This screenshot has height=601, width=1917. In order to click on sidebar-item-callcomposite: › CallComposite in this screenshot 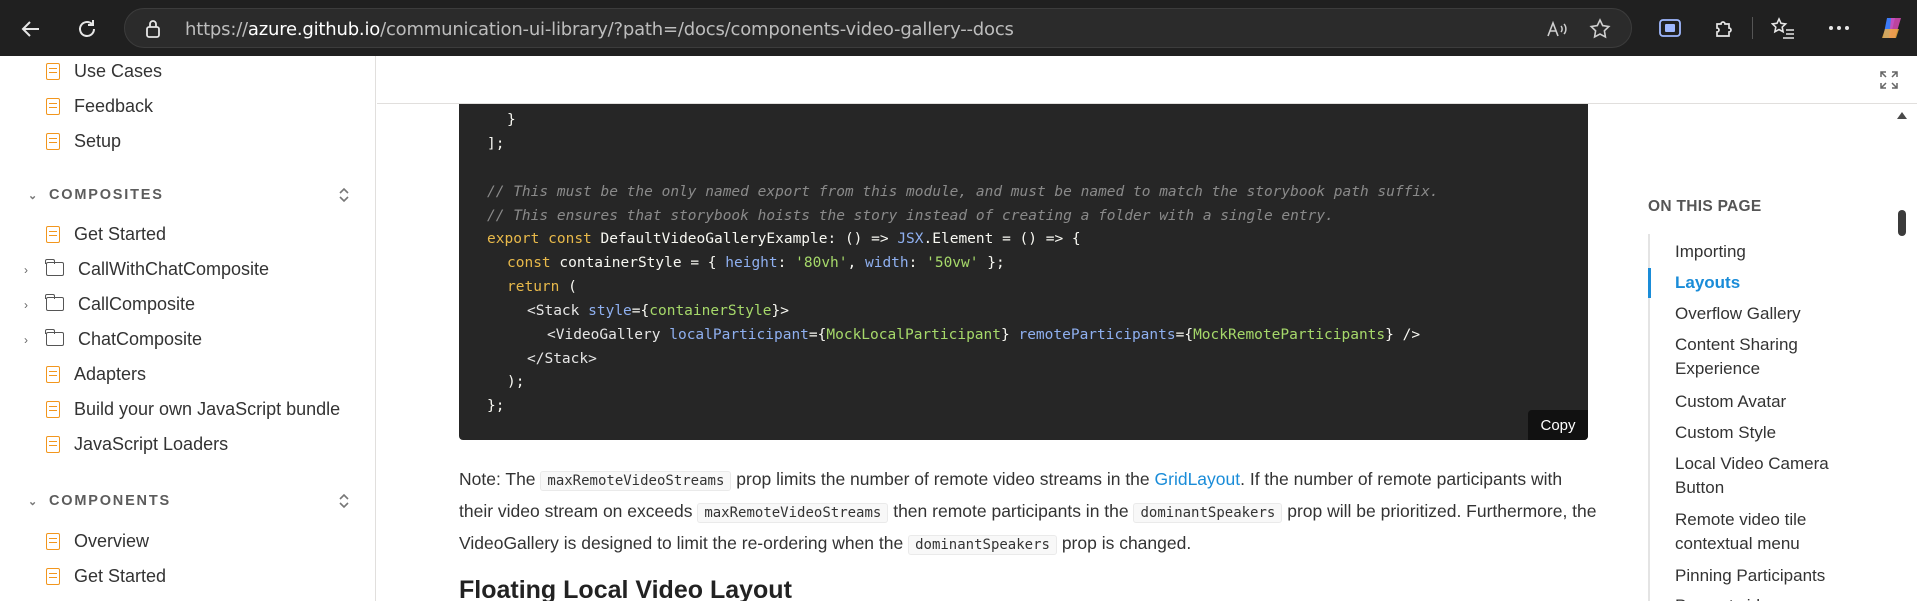, I will do `click(110, 304)`.